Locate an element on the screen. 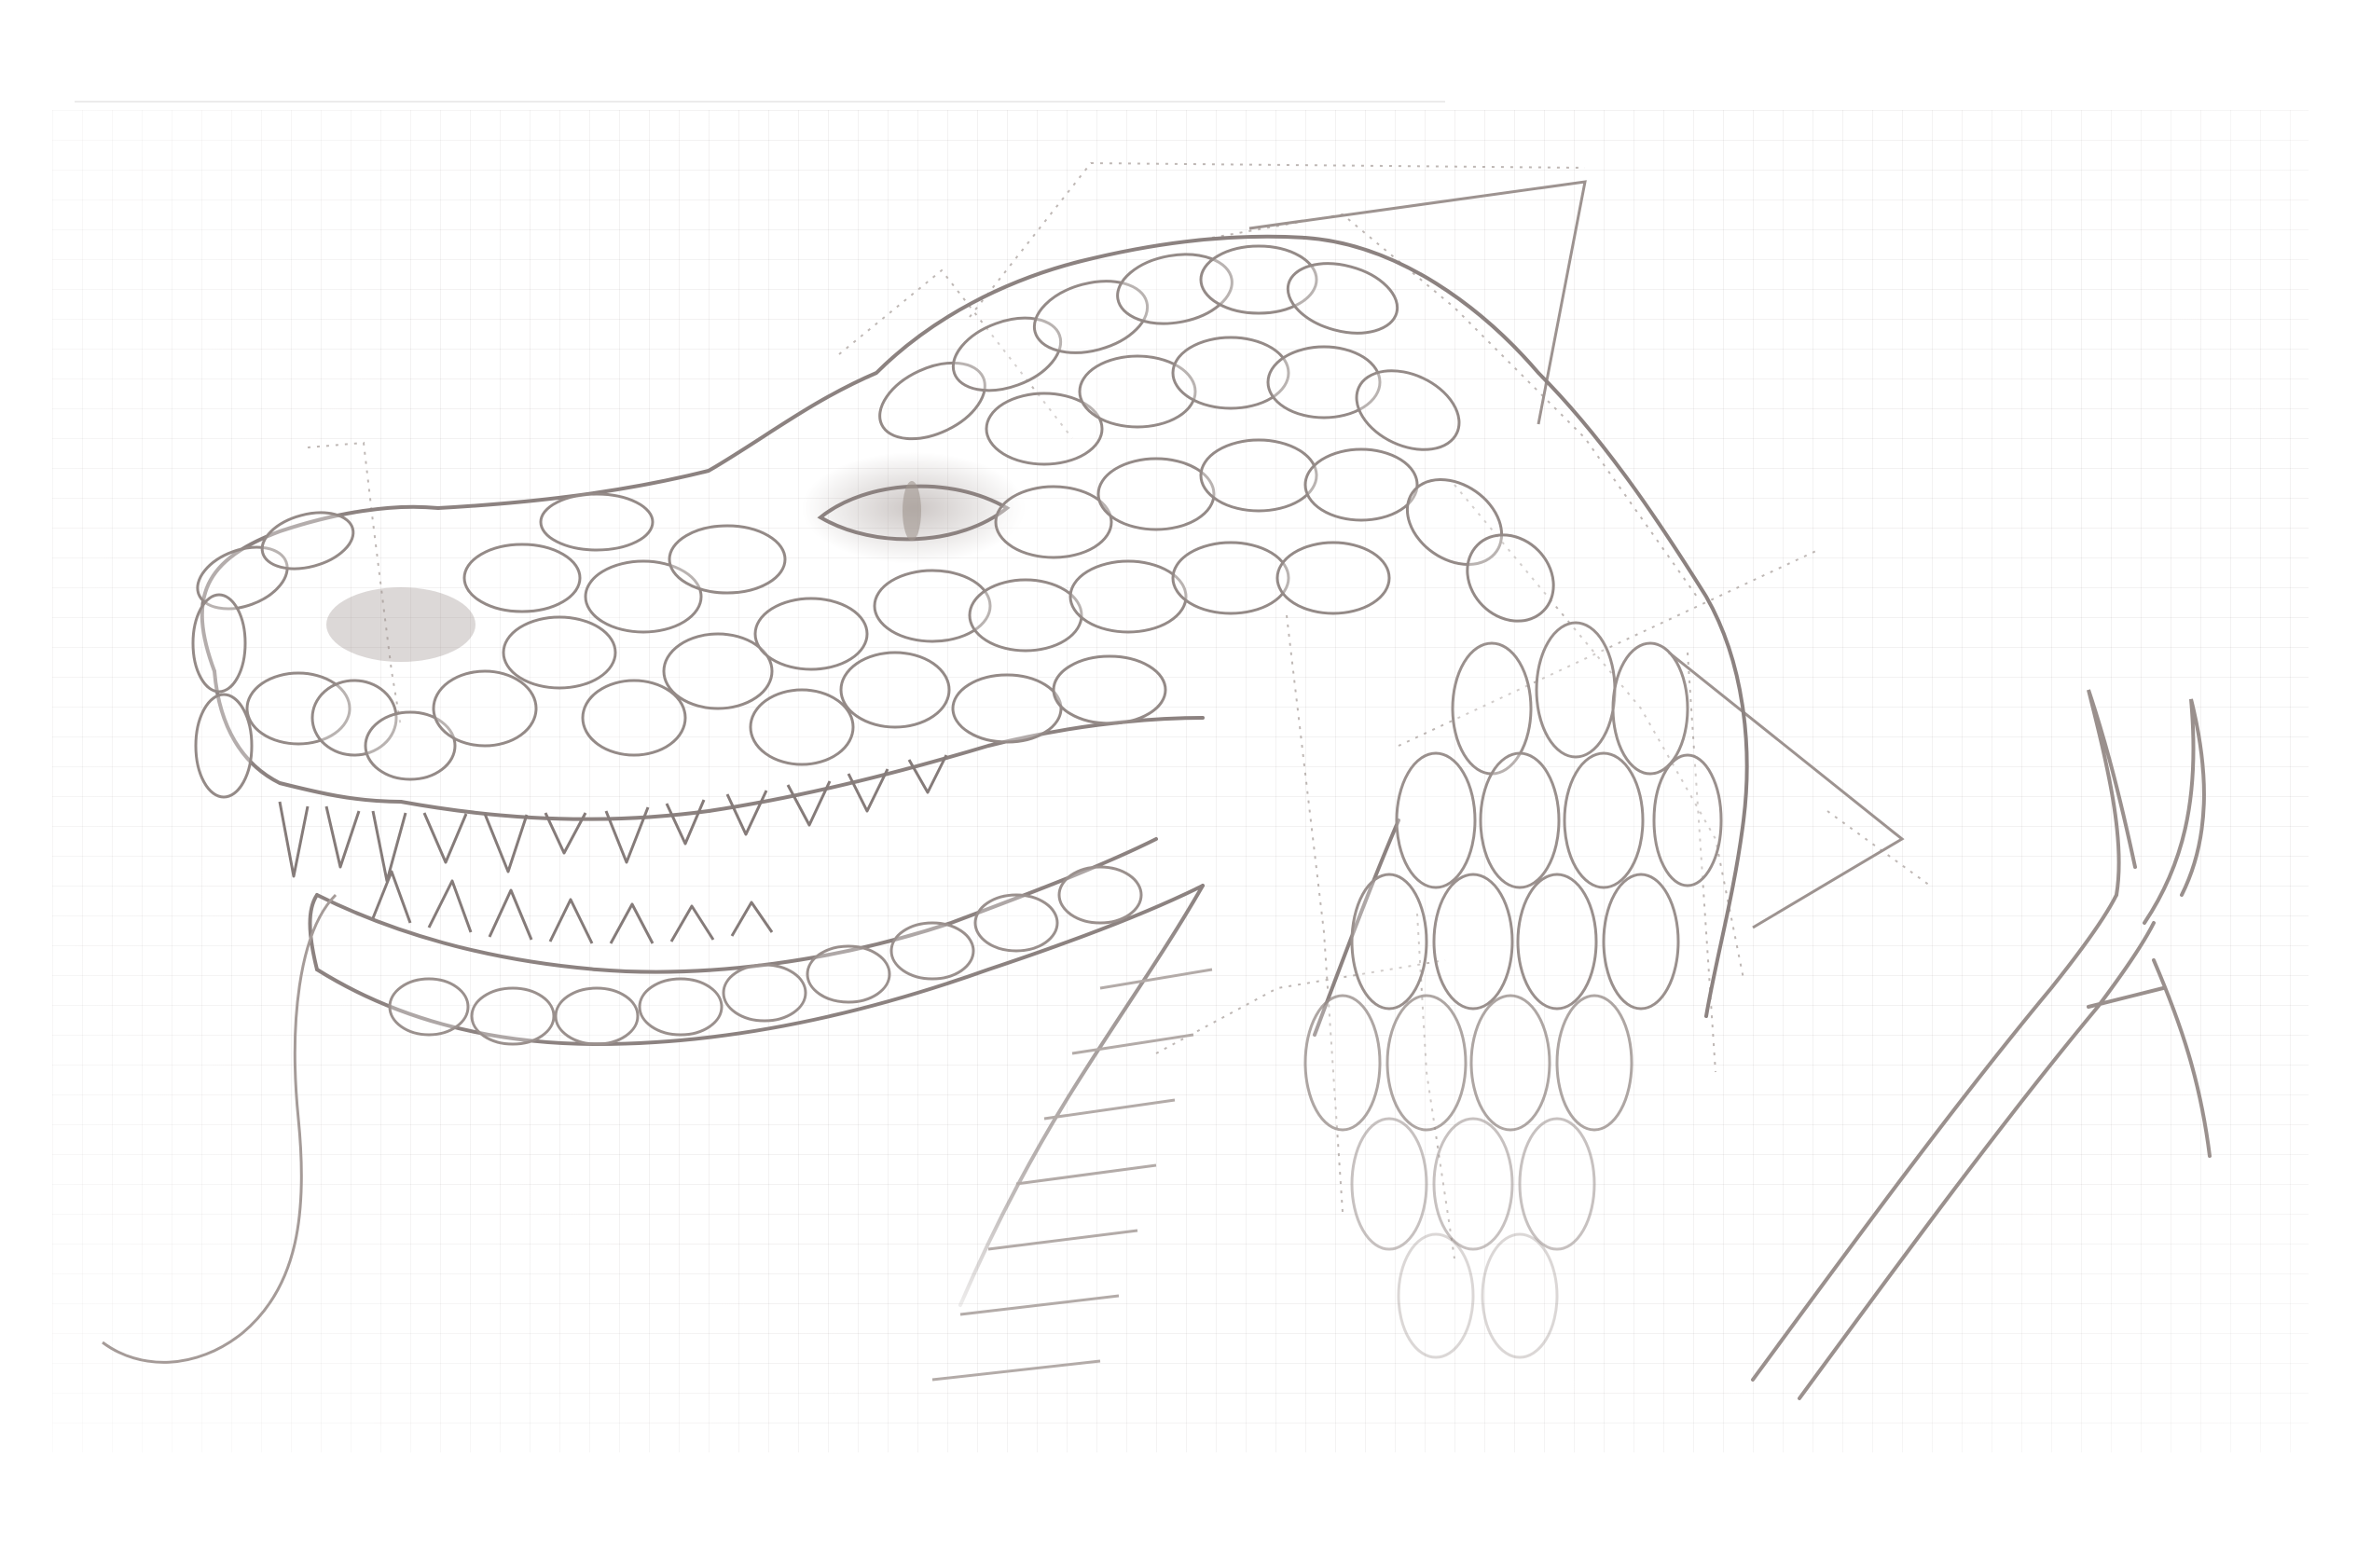 The image size is (2357, 1568). dragon-eye is located at coordinates (914, 508).